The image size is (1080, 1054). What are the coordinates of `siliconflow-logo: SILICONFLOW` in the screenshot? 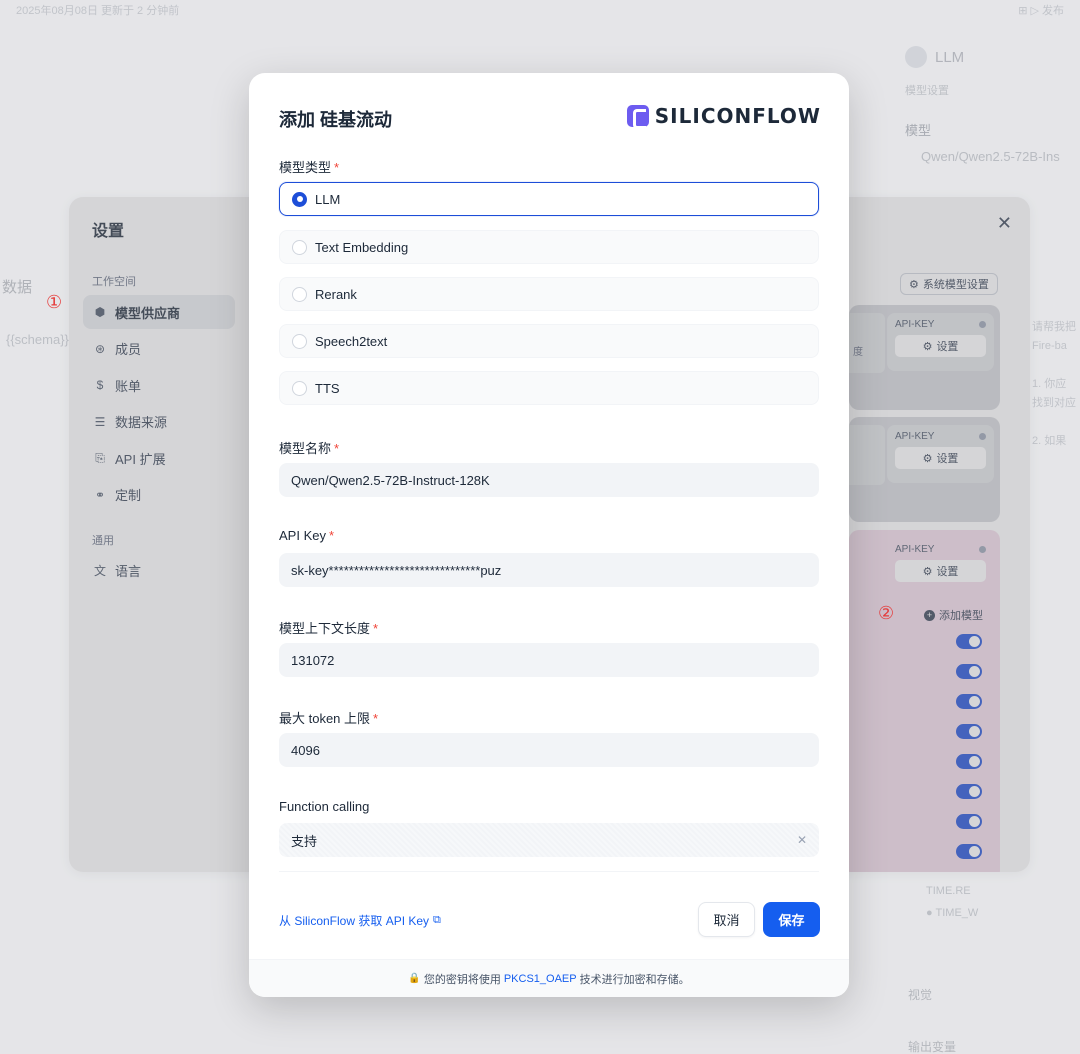 It's located at (723, 116).